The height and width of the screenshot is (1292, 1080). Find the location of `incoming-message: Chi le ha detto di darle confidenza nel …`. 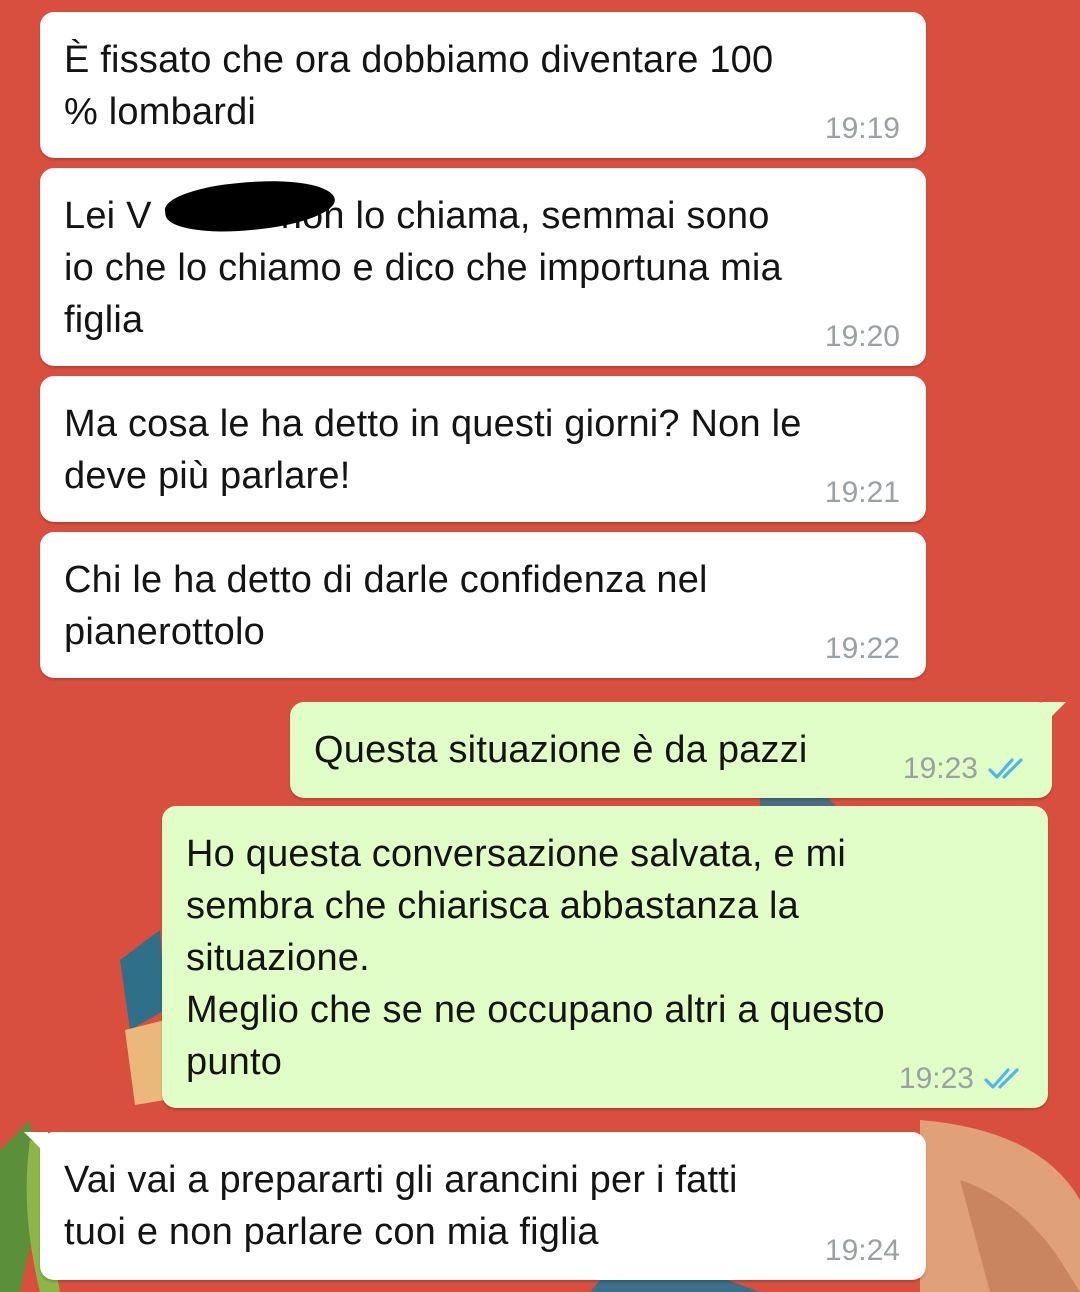

incoming-message: Chi le ha detto di darle confidenza nel … is located at coordinates (483, 605).